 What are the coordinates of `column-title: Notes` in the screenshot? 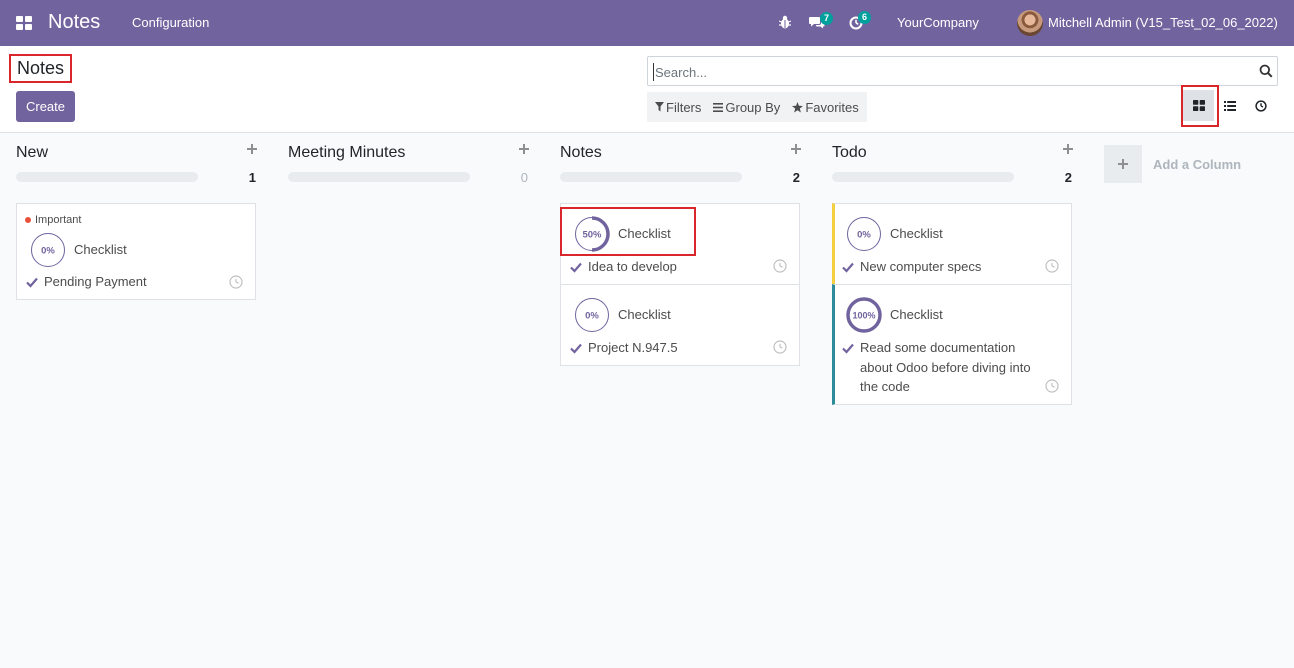 It's located at (581, 153).